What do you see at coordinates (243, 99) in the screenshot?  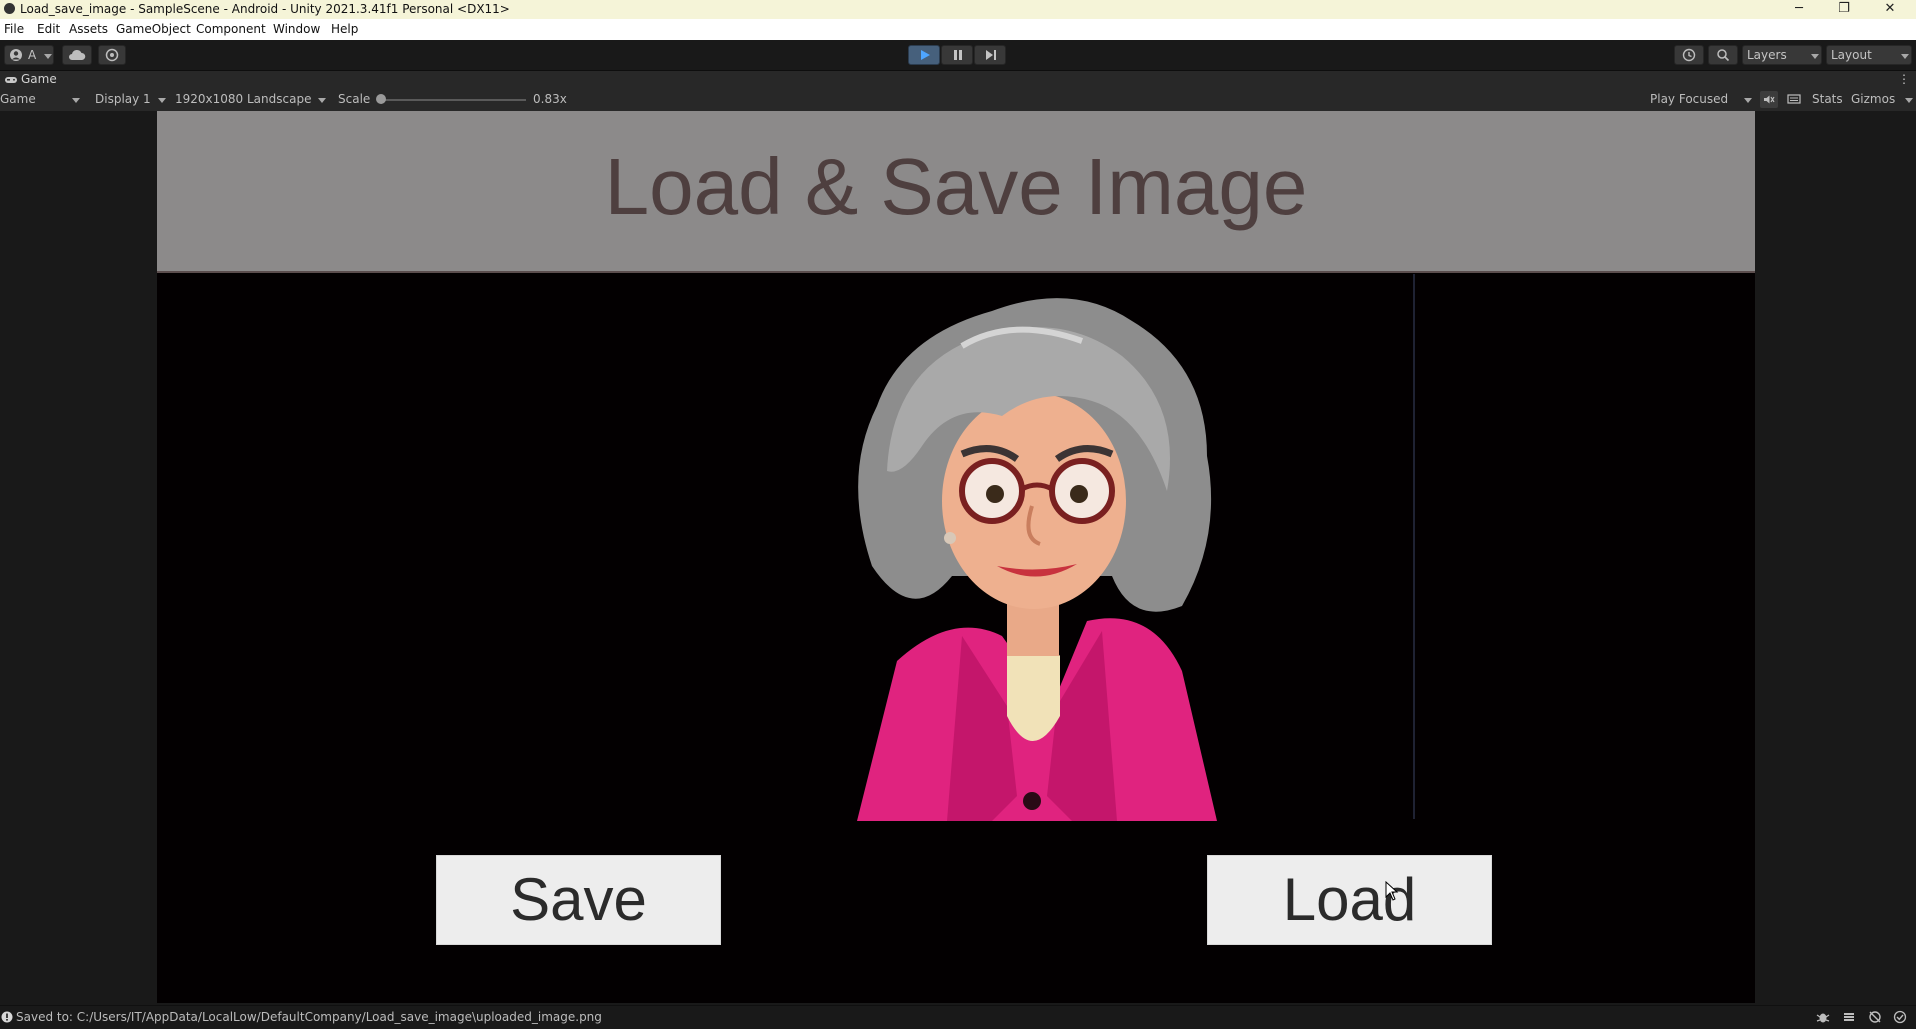 I see `resolution-label: 1920x1080 Landscape` at bounding box center [243, 99].